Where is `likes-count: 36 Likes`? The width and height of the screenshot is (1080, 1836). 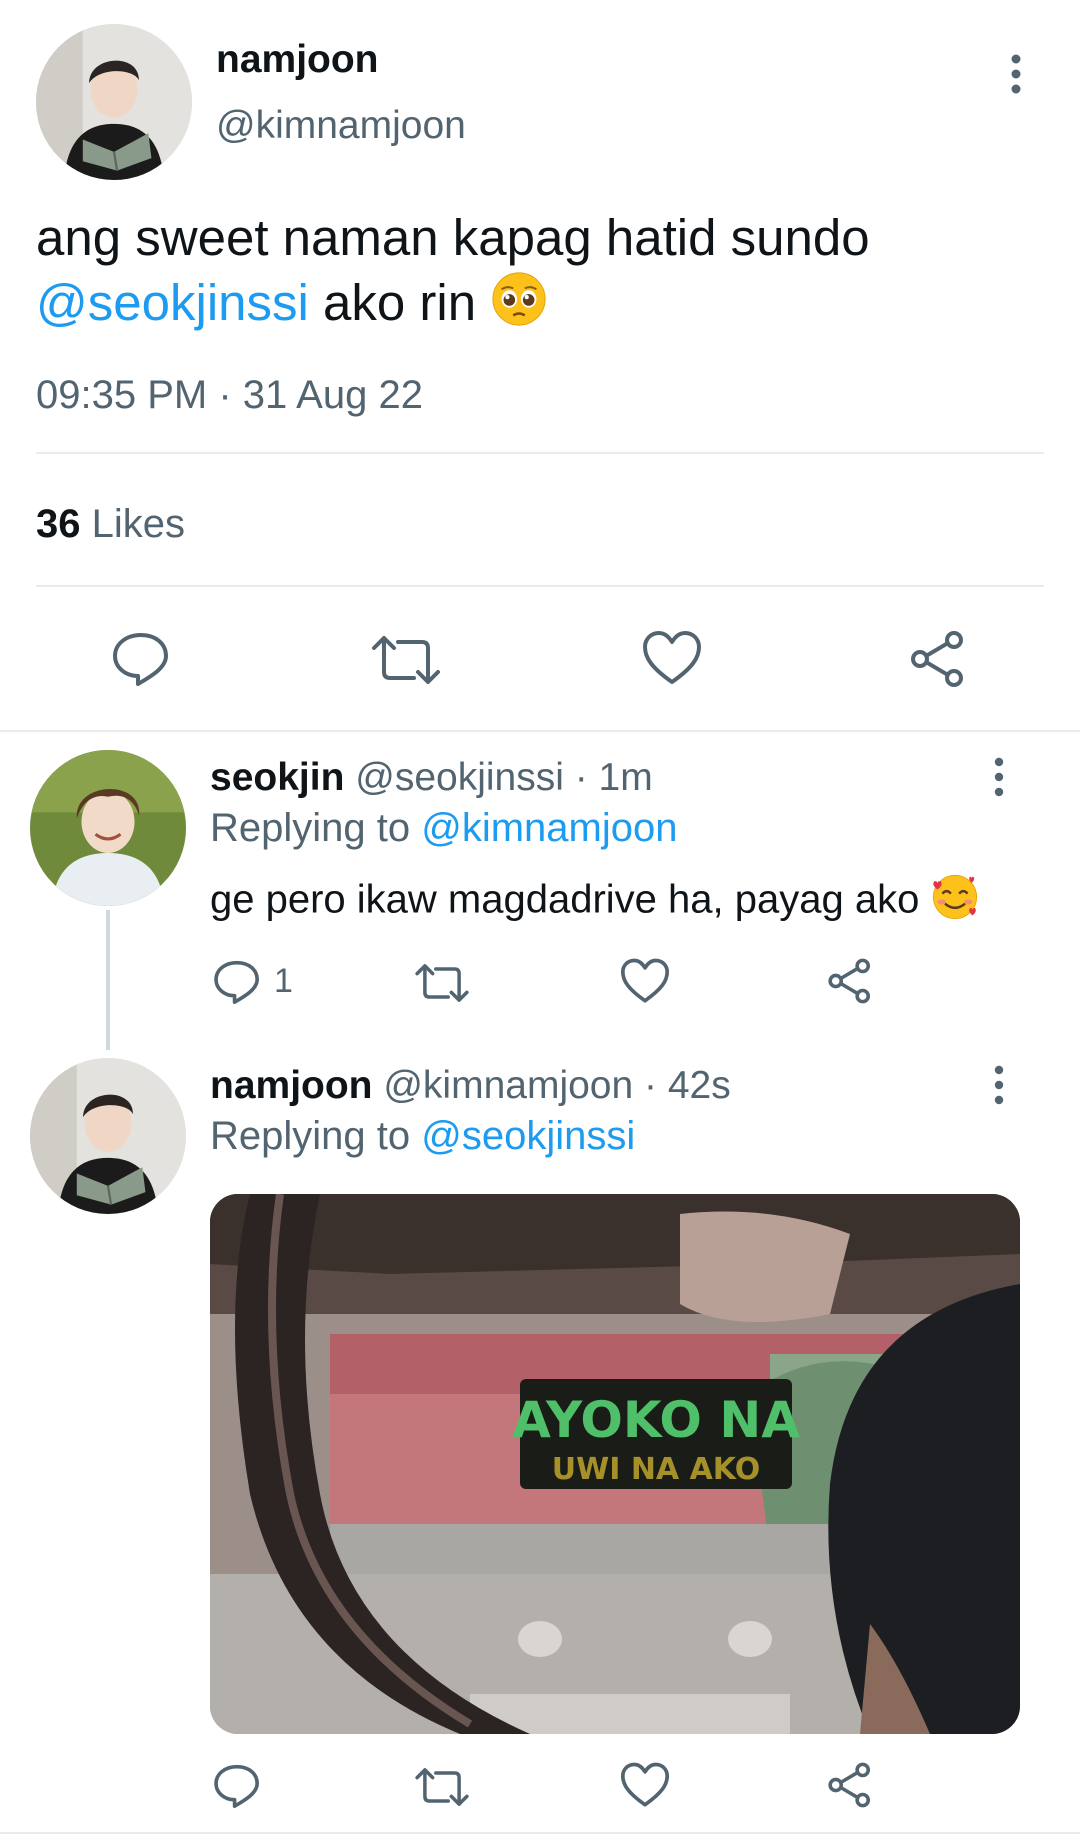
likes-count: 36 Likes is located at coordinates (110, 524).